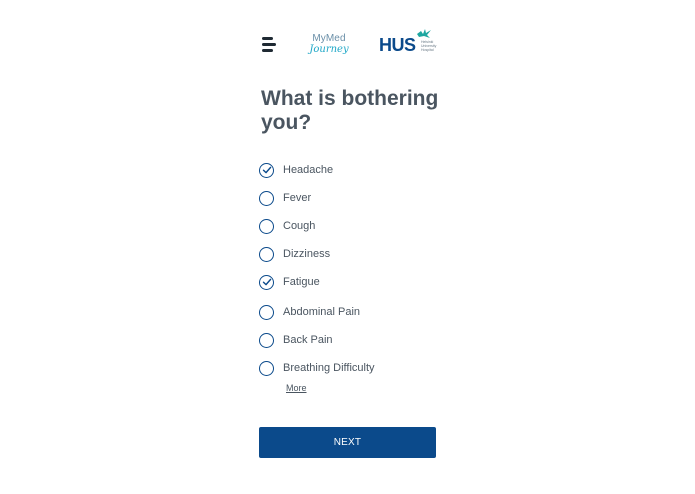 This screenshot has height=494, width=695. I want to click on option-label: Breathing Difficulty, so click(329, 368).